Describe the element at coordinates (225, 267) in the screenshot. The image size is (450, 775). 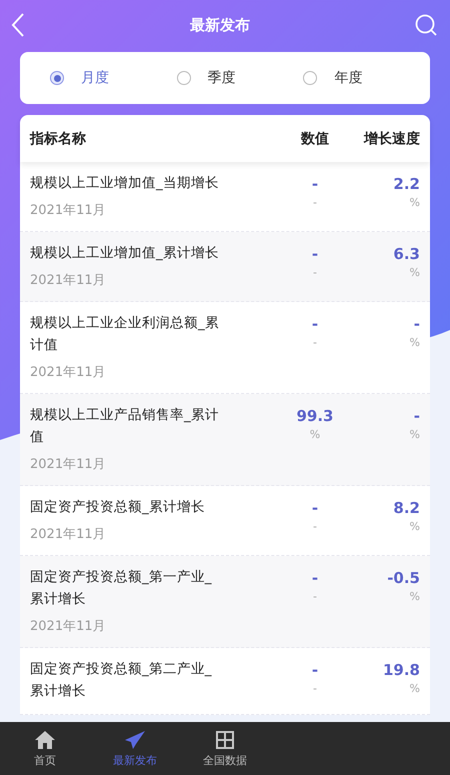
I see `table-row: 规模以上工业增加值_累计增长 2021年11月 - - 6.3 %` at that location.